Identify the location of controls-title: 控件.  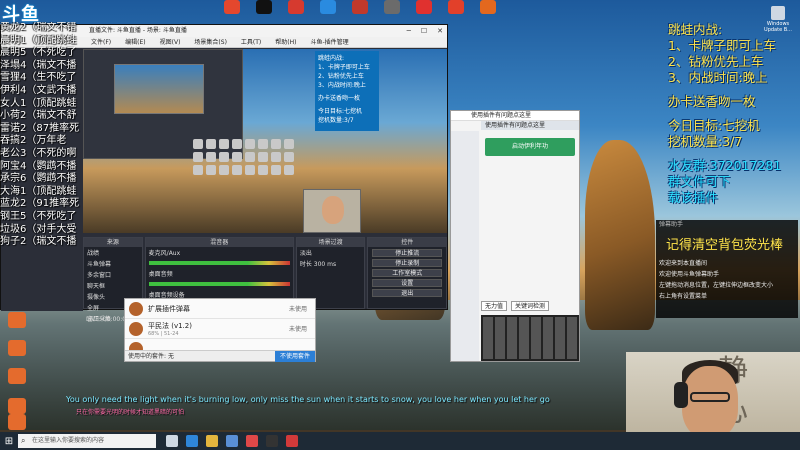
(407, 242).